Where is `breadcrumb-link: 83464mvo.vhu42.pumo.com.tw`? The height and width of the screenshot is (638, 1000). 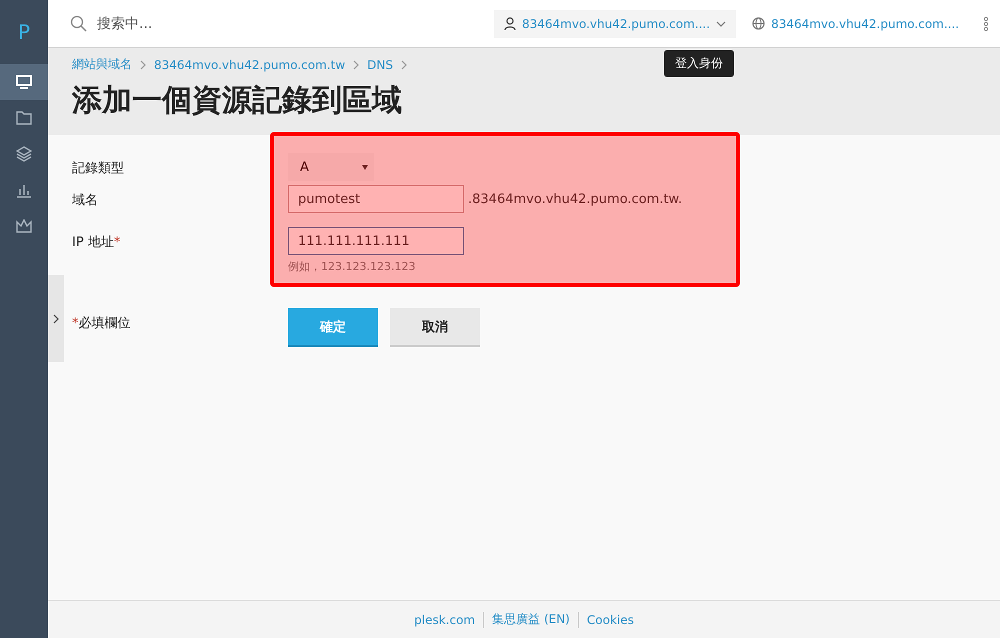 breadcrumb-link: 83464mvo.vhu42.pumo.com.tw is located at coordinates (250, 65).